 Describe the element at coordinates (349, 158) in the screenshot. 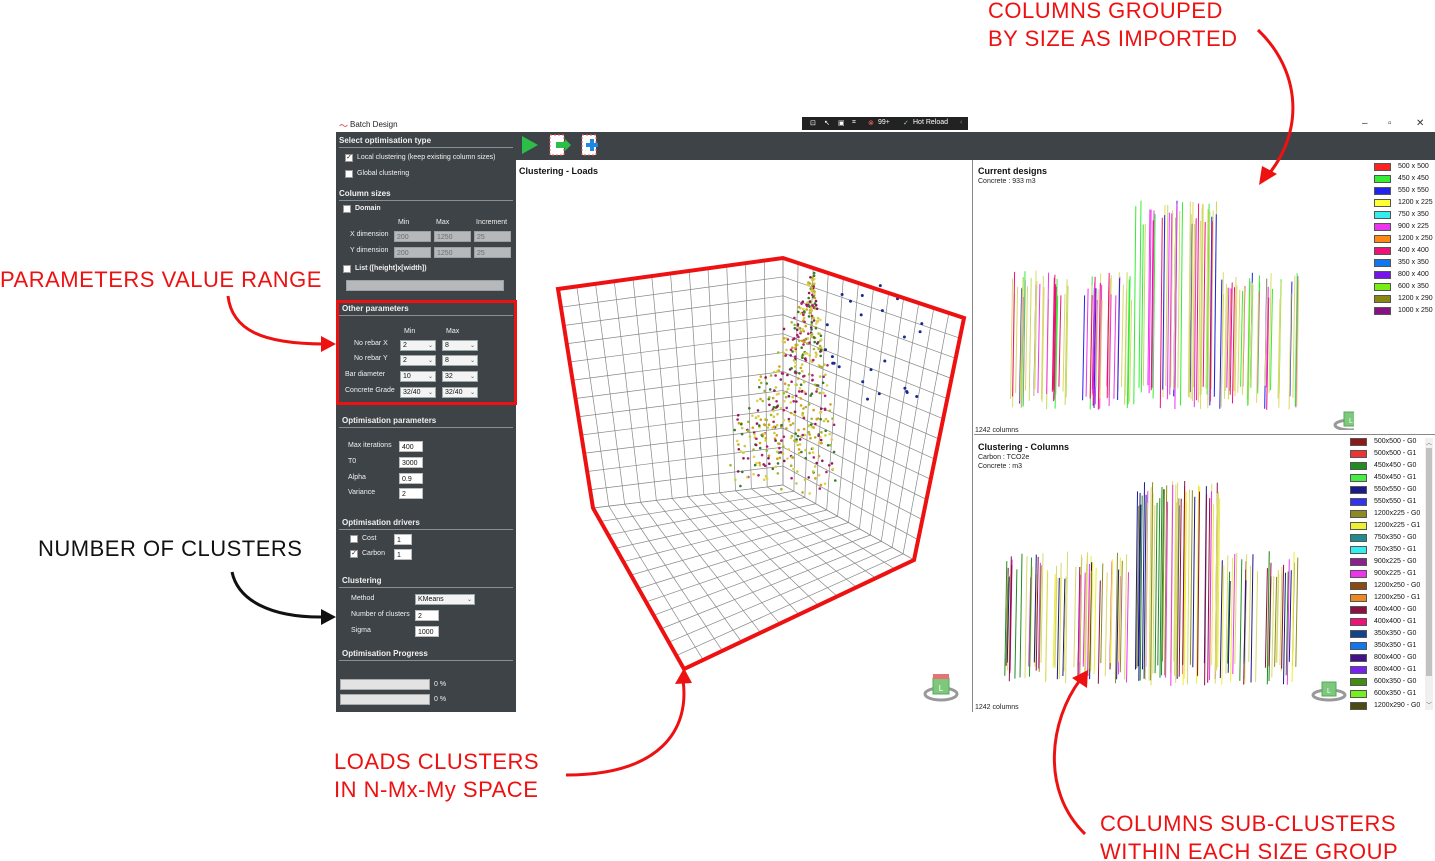

I see `local-clustering-checkbox: ✓` at that location.